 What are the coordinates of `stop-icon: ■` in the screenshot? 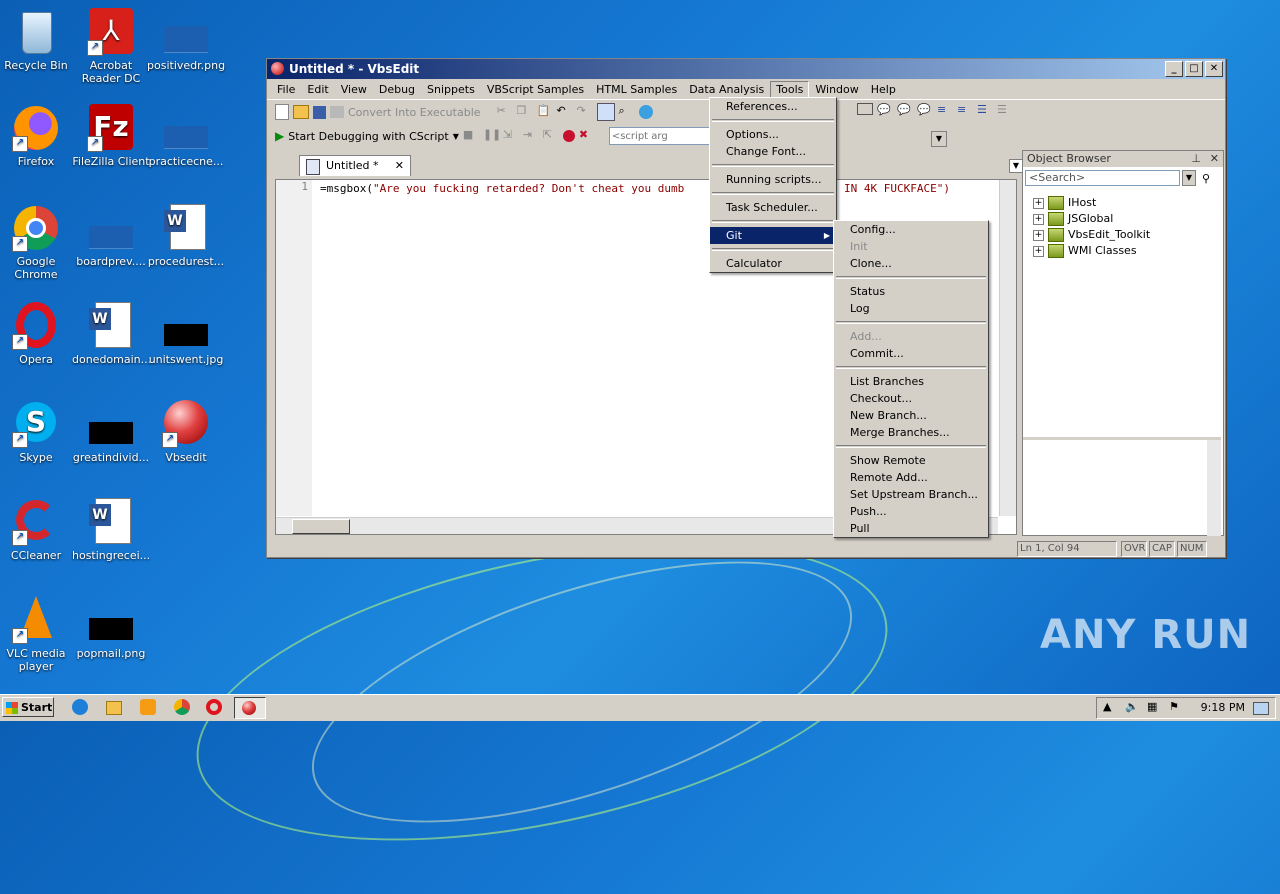 It's located at (471, 136).